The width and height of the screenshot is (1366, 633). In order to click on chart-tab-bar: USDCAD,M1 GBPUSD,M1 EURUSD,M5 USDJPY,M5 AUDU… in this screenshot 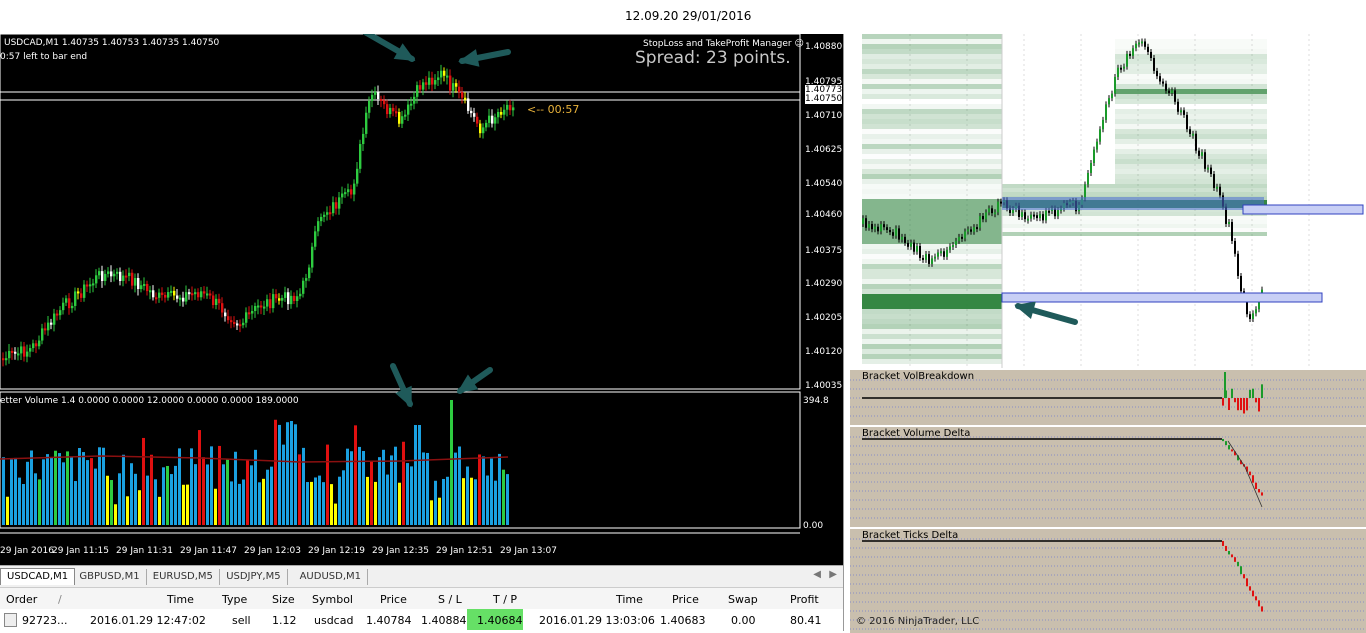, I will do `click(421, 576)`.